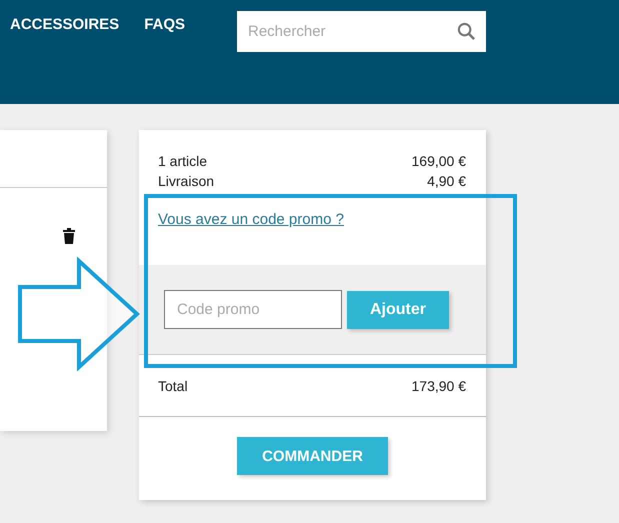 This screenshot has height=523, width=619. What do you see at coordinates (183, 161) in the screenshot?
I see `line-label: 1 article` at bounding box center [183, 161].